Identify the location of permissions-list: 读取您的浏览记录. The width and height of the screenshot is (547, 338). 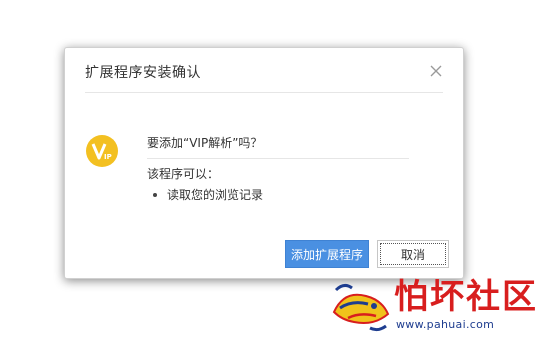
(205, 194).